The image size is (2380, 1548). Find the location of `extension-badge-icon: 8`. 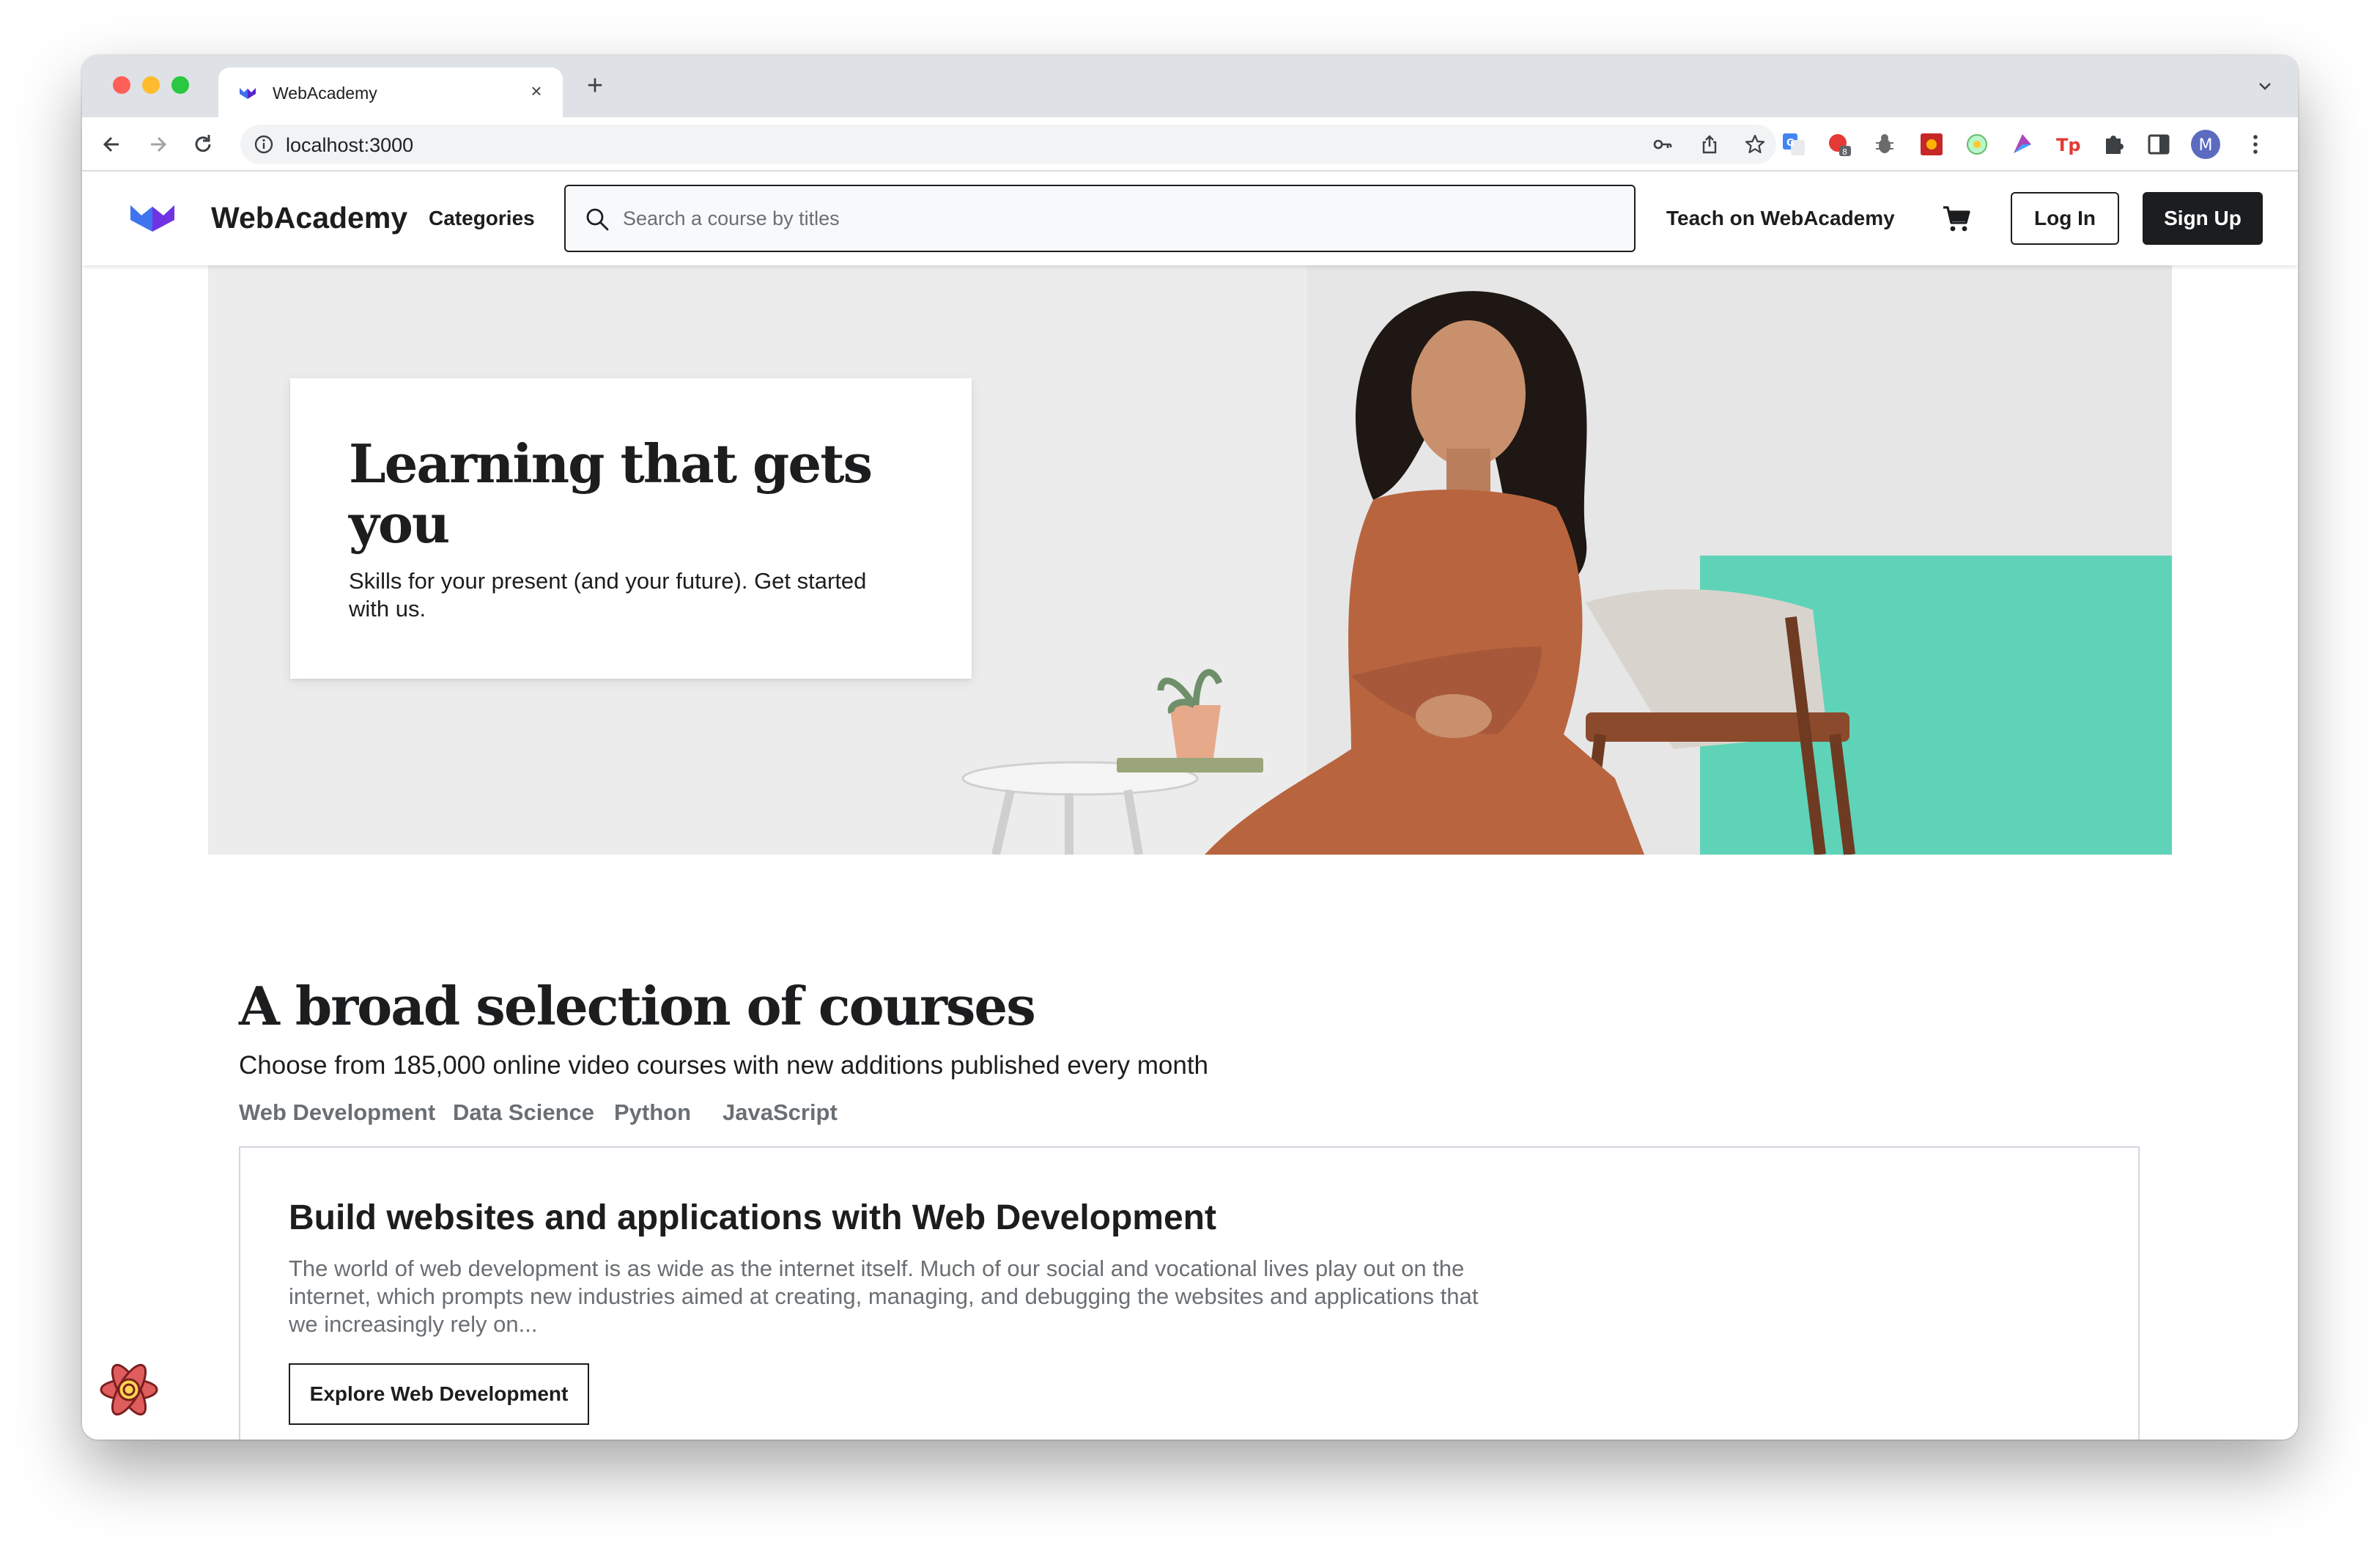

extension-badge-icon: 8 is located at coordinates (1839, 144).